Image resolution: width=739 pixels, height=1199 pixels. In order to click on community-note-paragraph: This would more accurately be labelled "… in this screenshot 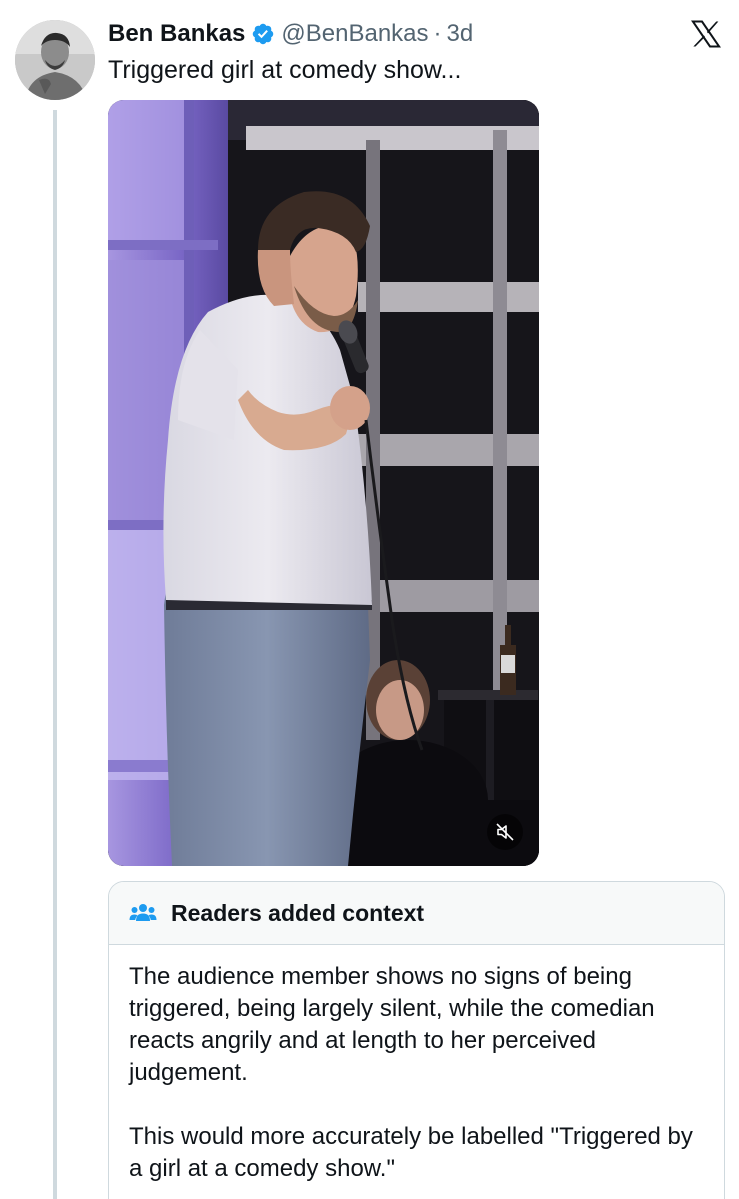, I will do `click(411, 1152)`.